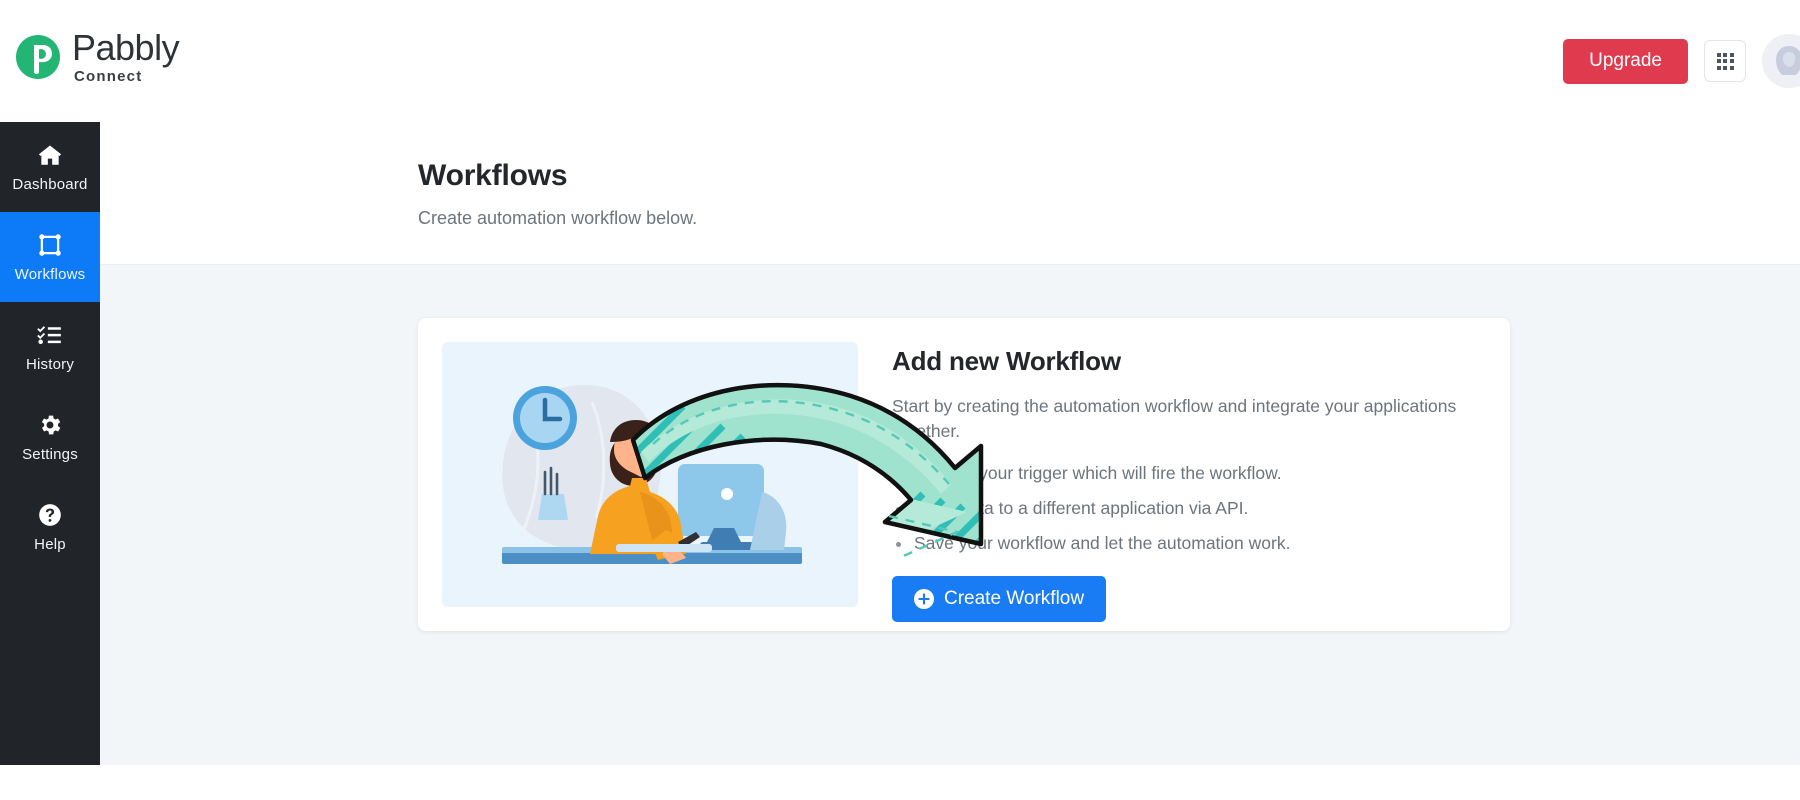 This screenshot has height=800, width=1800. I want to click on avatar, so click(1781, 61).